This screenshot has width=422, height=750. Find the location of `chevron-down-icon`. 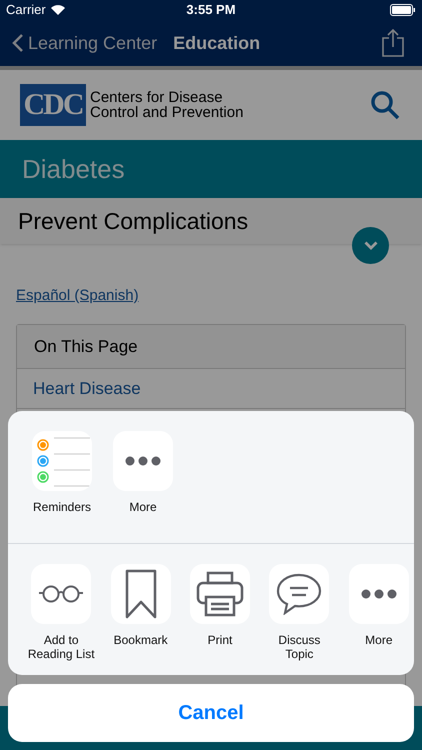

chevron-down-icon is located at coordinates (371, 245).